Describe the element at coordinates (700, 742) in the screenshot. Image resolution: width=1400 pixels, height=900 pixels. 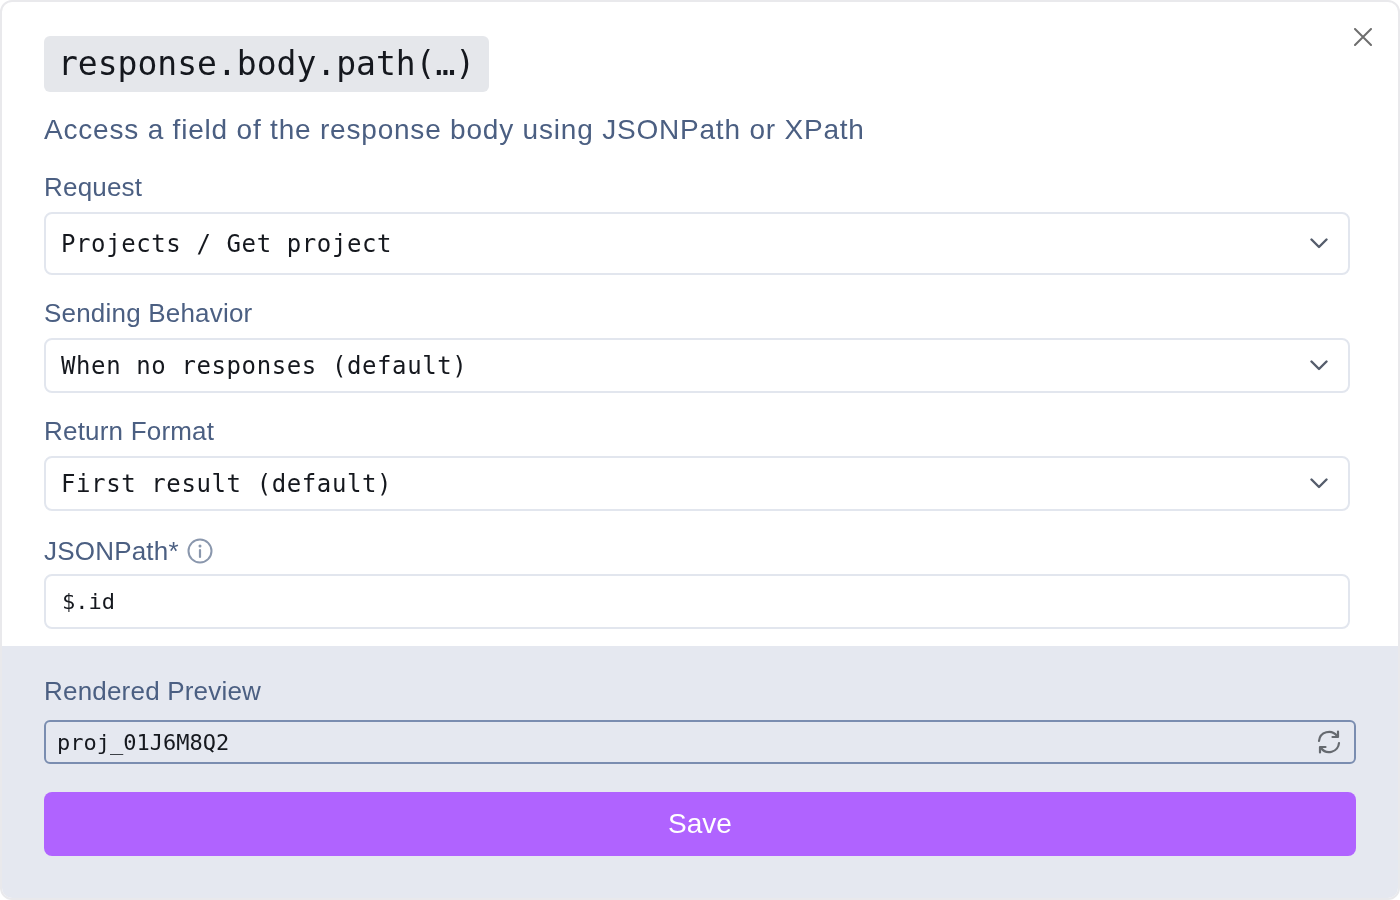
I see `preview-field: proj_01J6M8Q2` at that location.